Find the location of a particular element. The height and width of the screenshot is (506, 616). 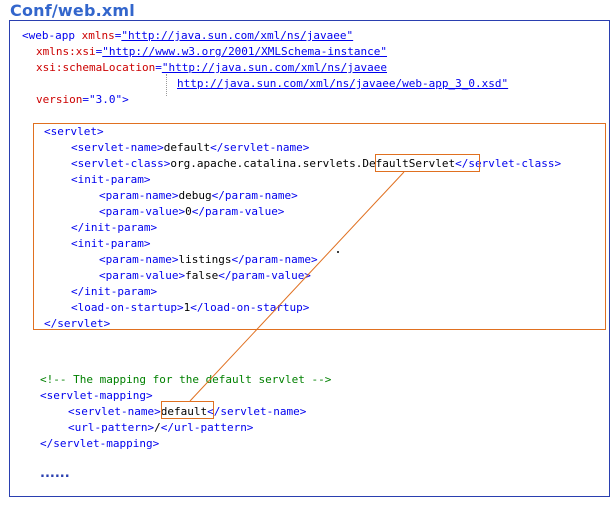

attr-name: xmlns is located at coordinates (98, 35).